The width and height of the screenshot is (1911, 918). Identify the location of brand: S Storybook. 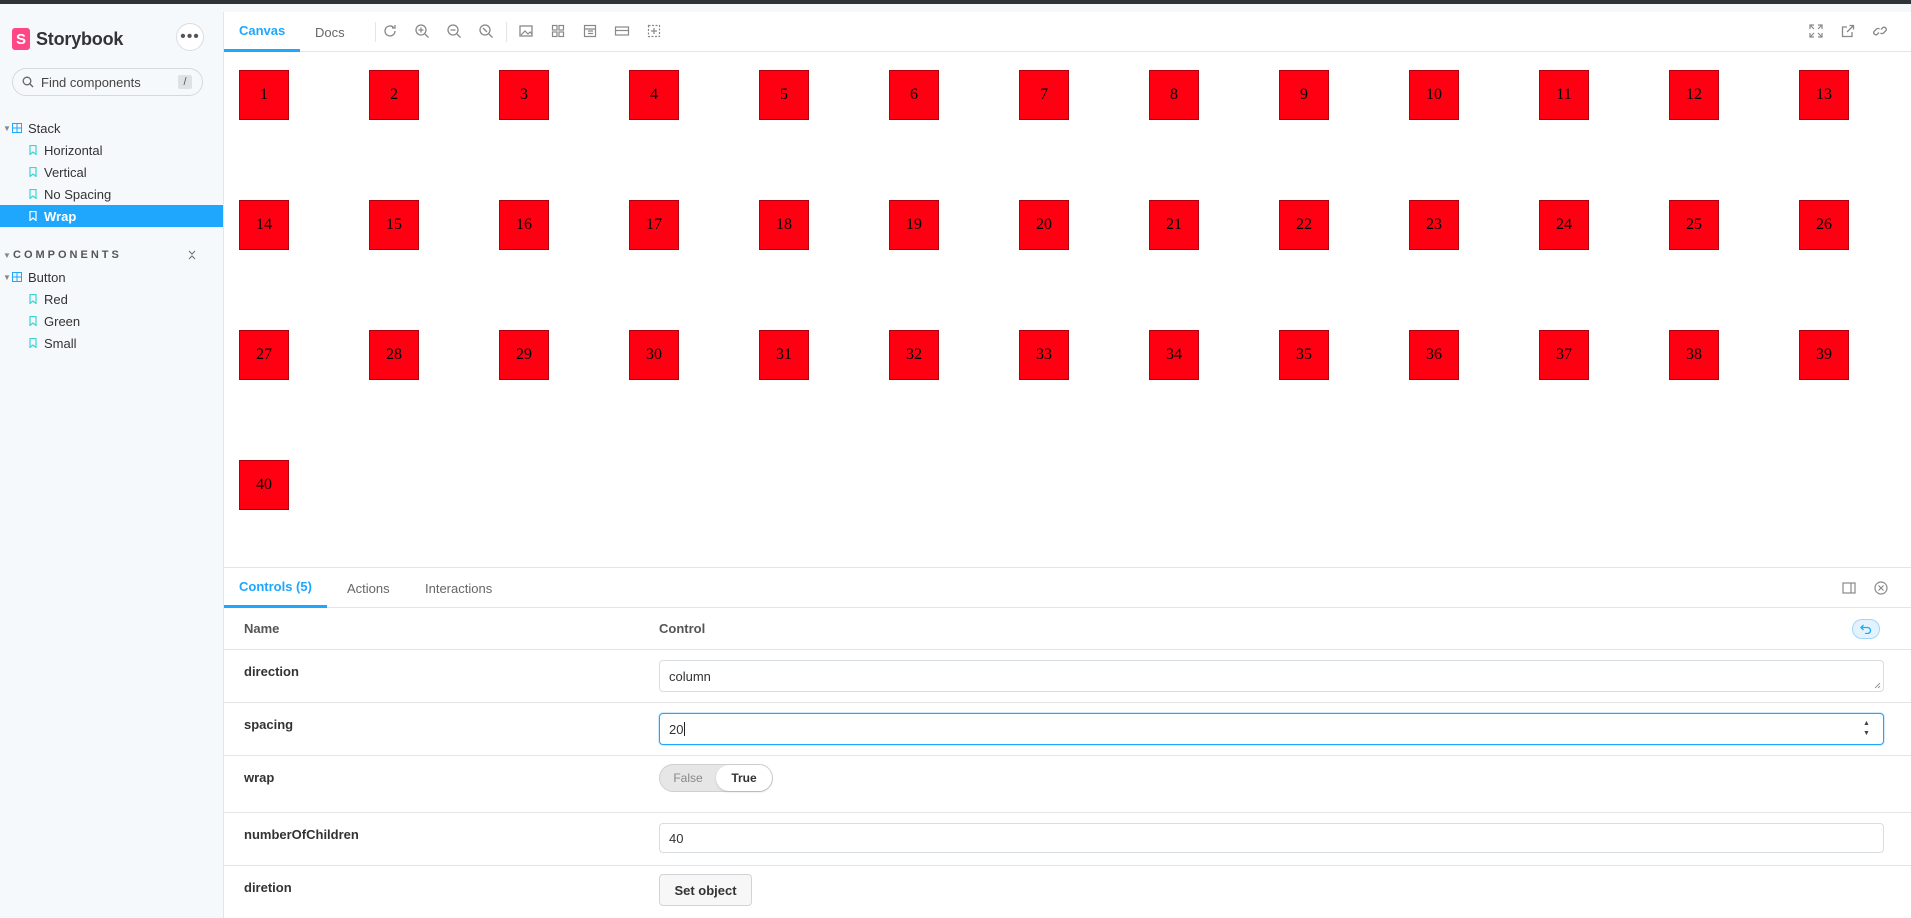
(67, 39).